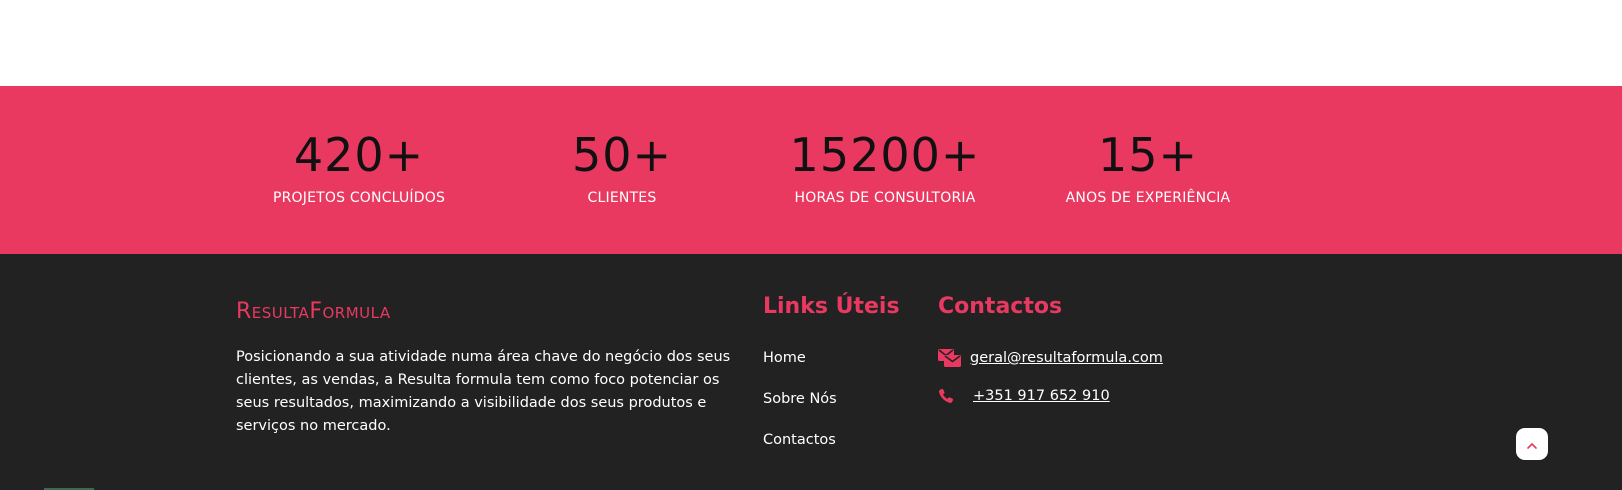  What do you see at coordinates (784, 358) in the screenshot?
I see `footer-link-home: Home` at bounding box center [784, 358].